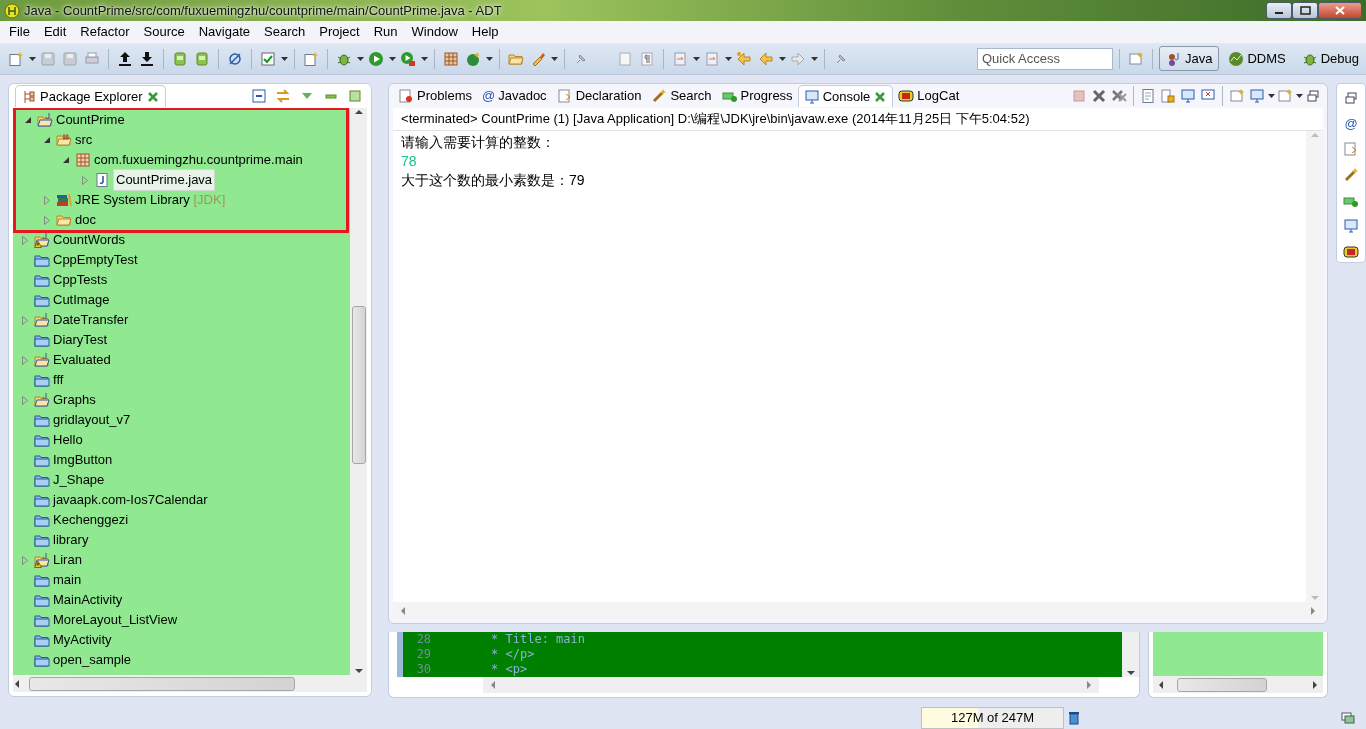 The height and width of the screenshot is (729, 1366). What do you see at coordinates (91, 520) in the screenshot?
I see `tree-item: Kechenggezi` at bounding box center [91, 520].